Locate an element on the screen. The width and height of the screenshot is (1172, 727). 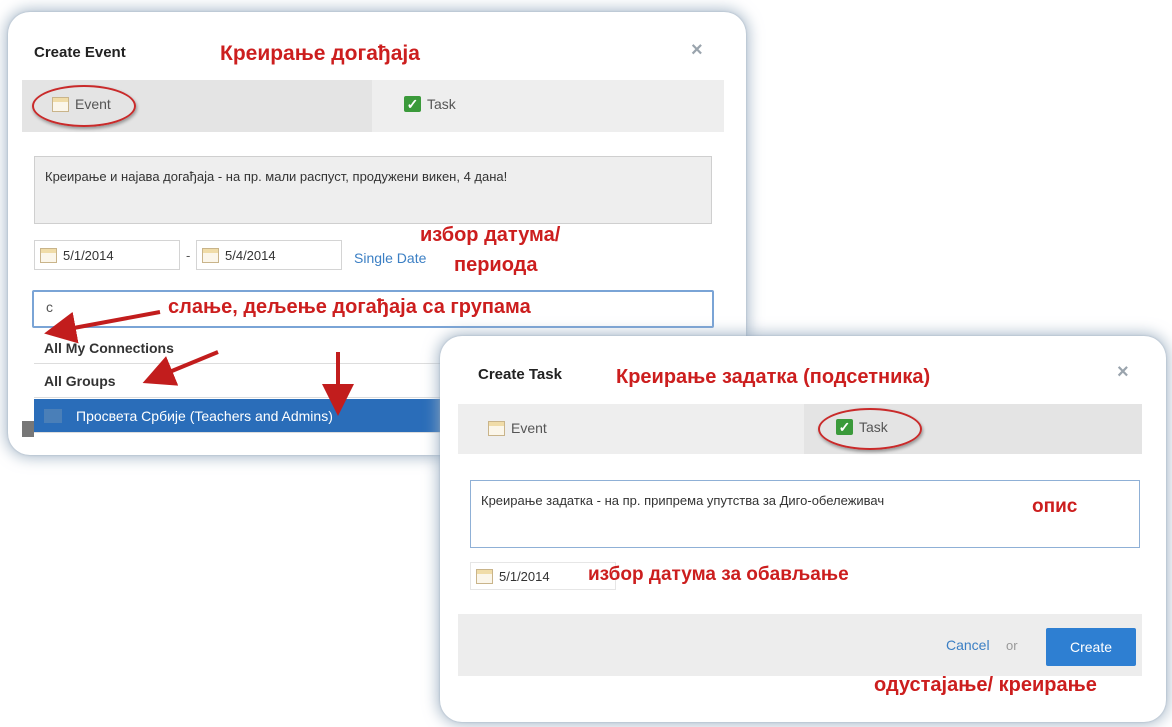
tab-bar: Event ✓ Task is located at coordinates (800, 429).